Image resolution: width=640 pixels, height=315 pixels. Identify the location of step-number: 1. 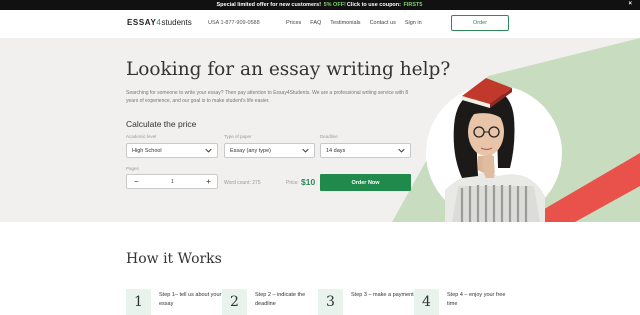
(138, 302).